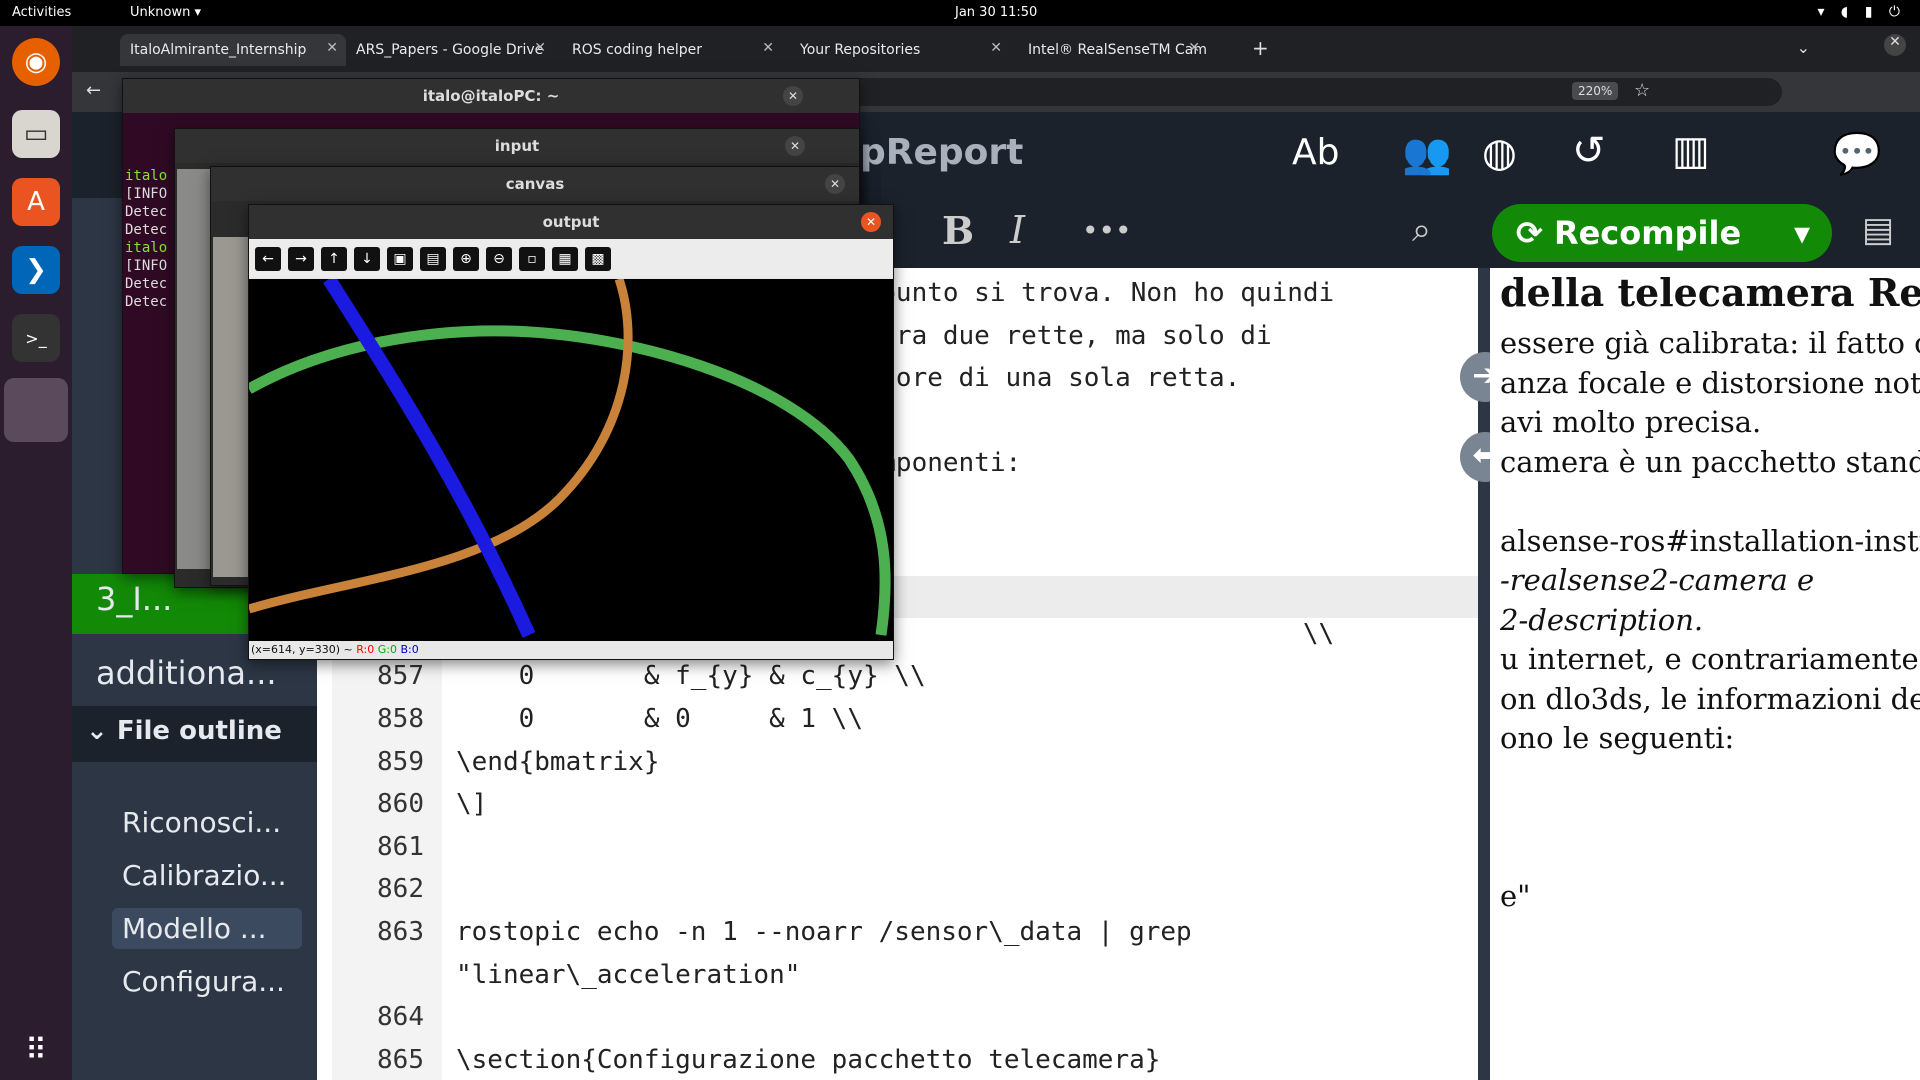 The height and width of the screenshot is (1080, 1920). I want to click on firefox-icon: ◉, so click(36, 62).